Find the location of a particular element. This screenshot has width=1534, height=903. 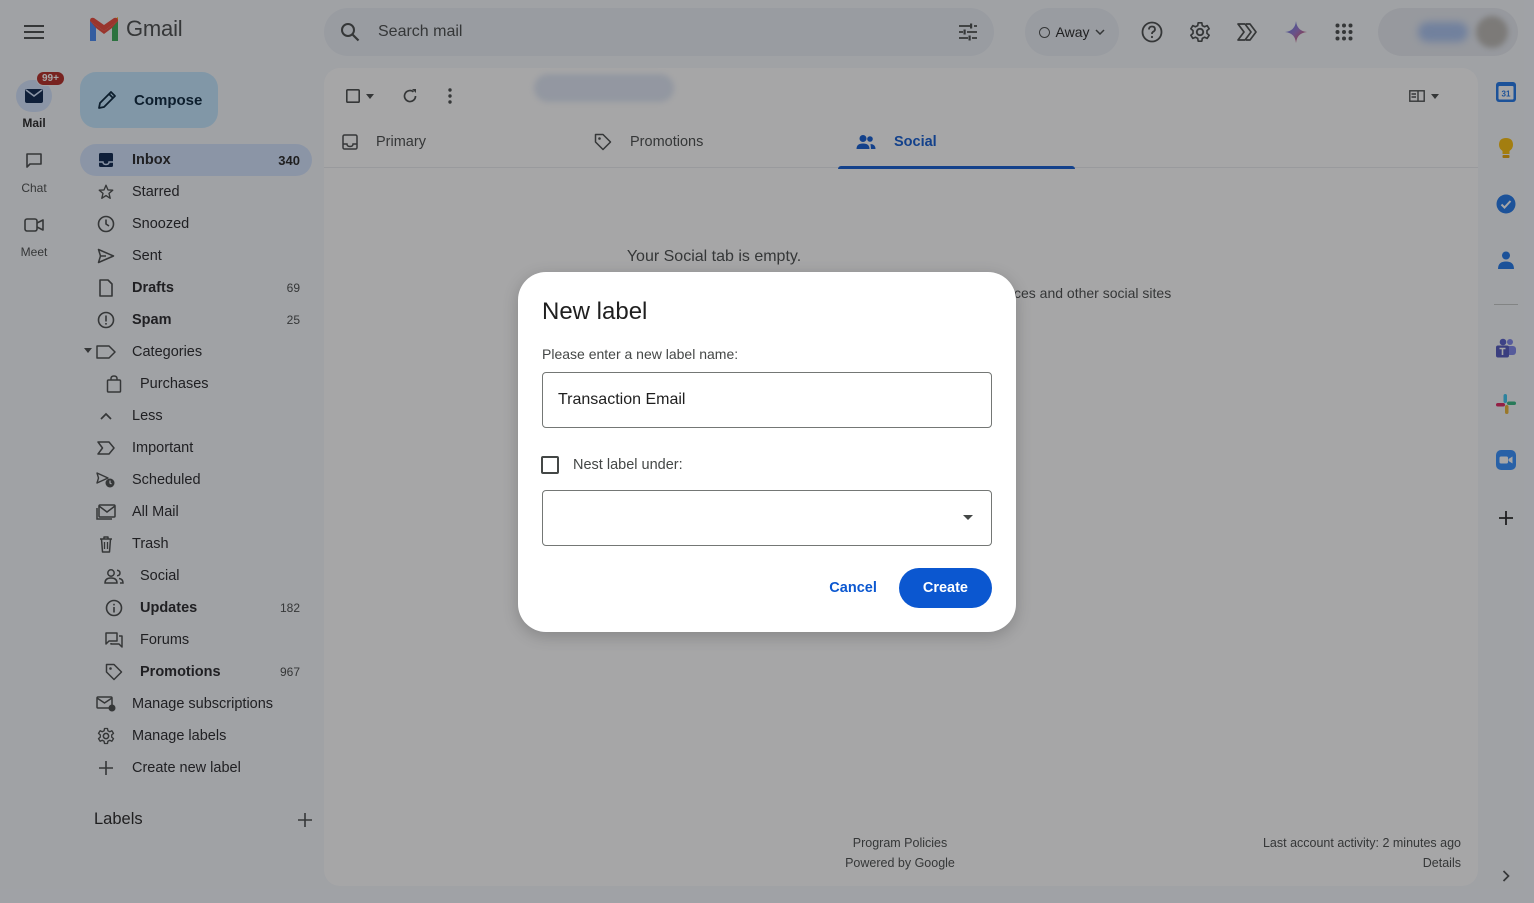

dropdown-arrow-icon is located at coordinates (968, 517).